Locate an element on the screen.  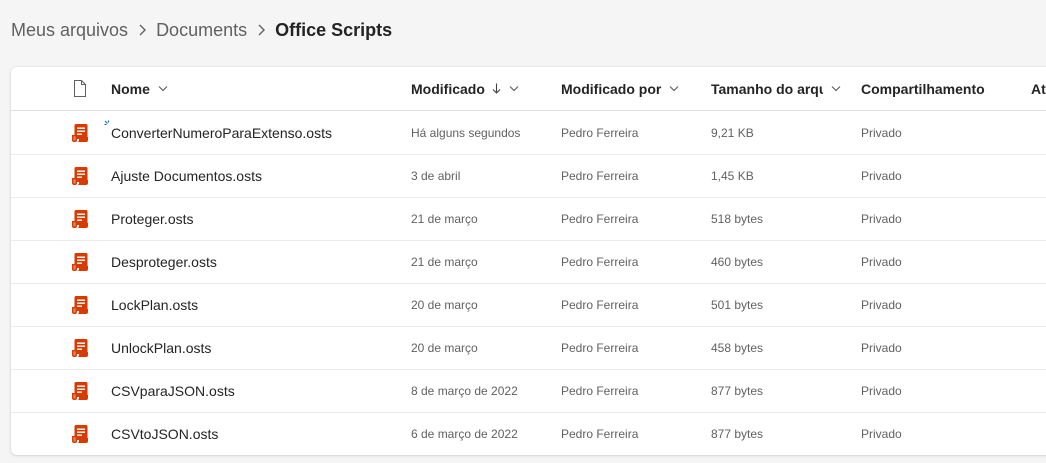
column-header-modified-by-label: Modificado por is located at coordinates (611, 88).